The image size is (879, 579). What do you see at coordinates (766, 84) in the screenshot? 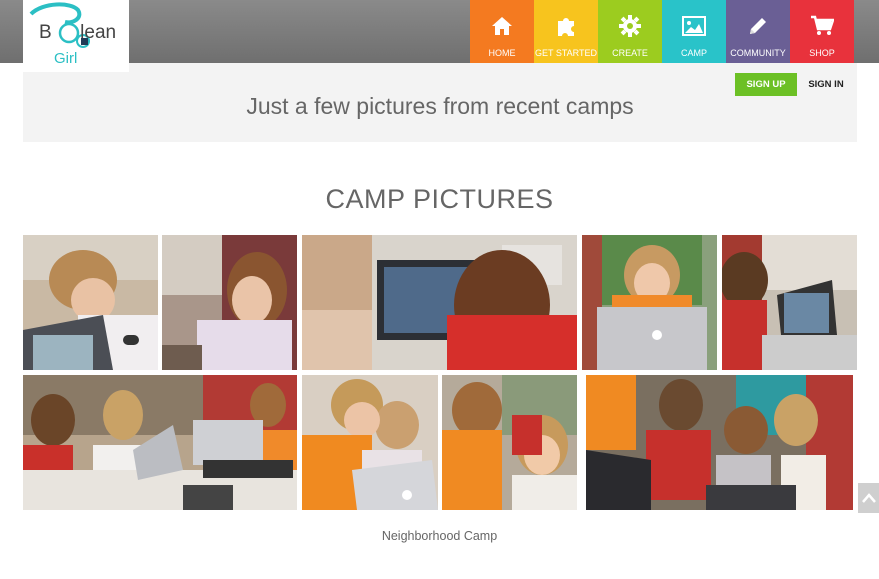
I see `sign-up-button: SIGN UP` at bounding box center [766, 84].